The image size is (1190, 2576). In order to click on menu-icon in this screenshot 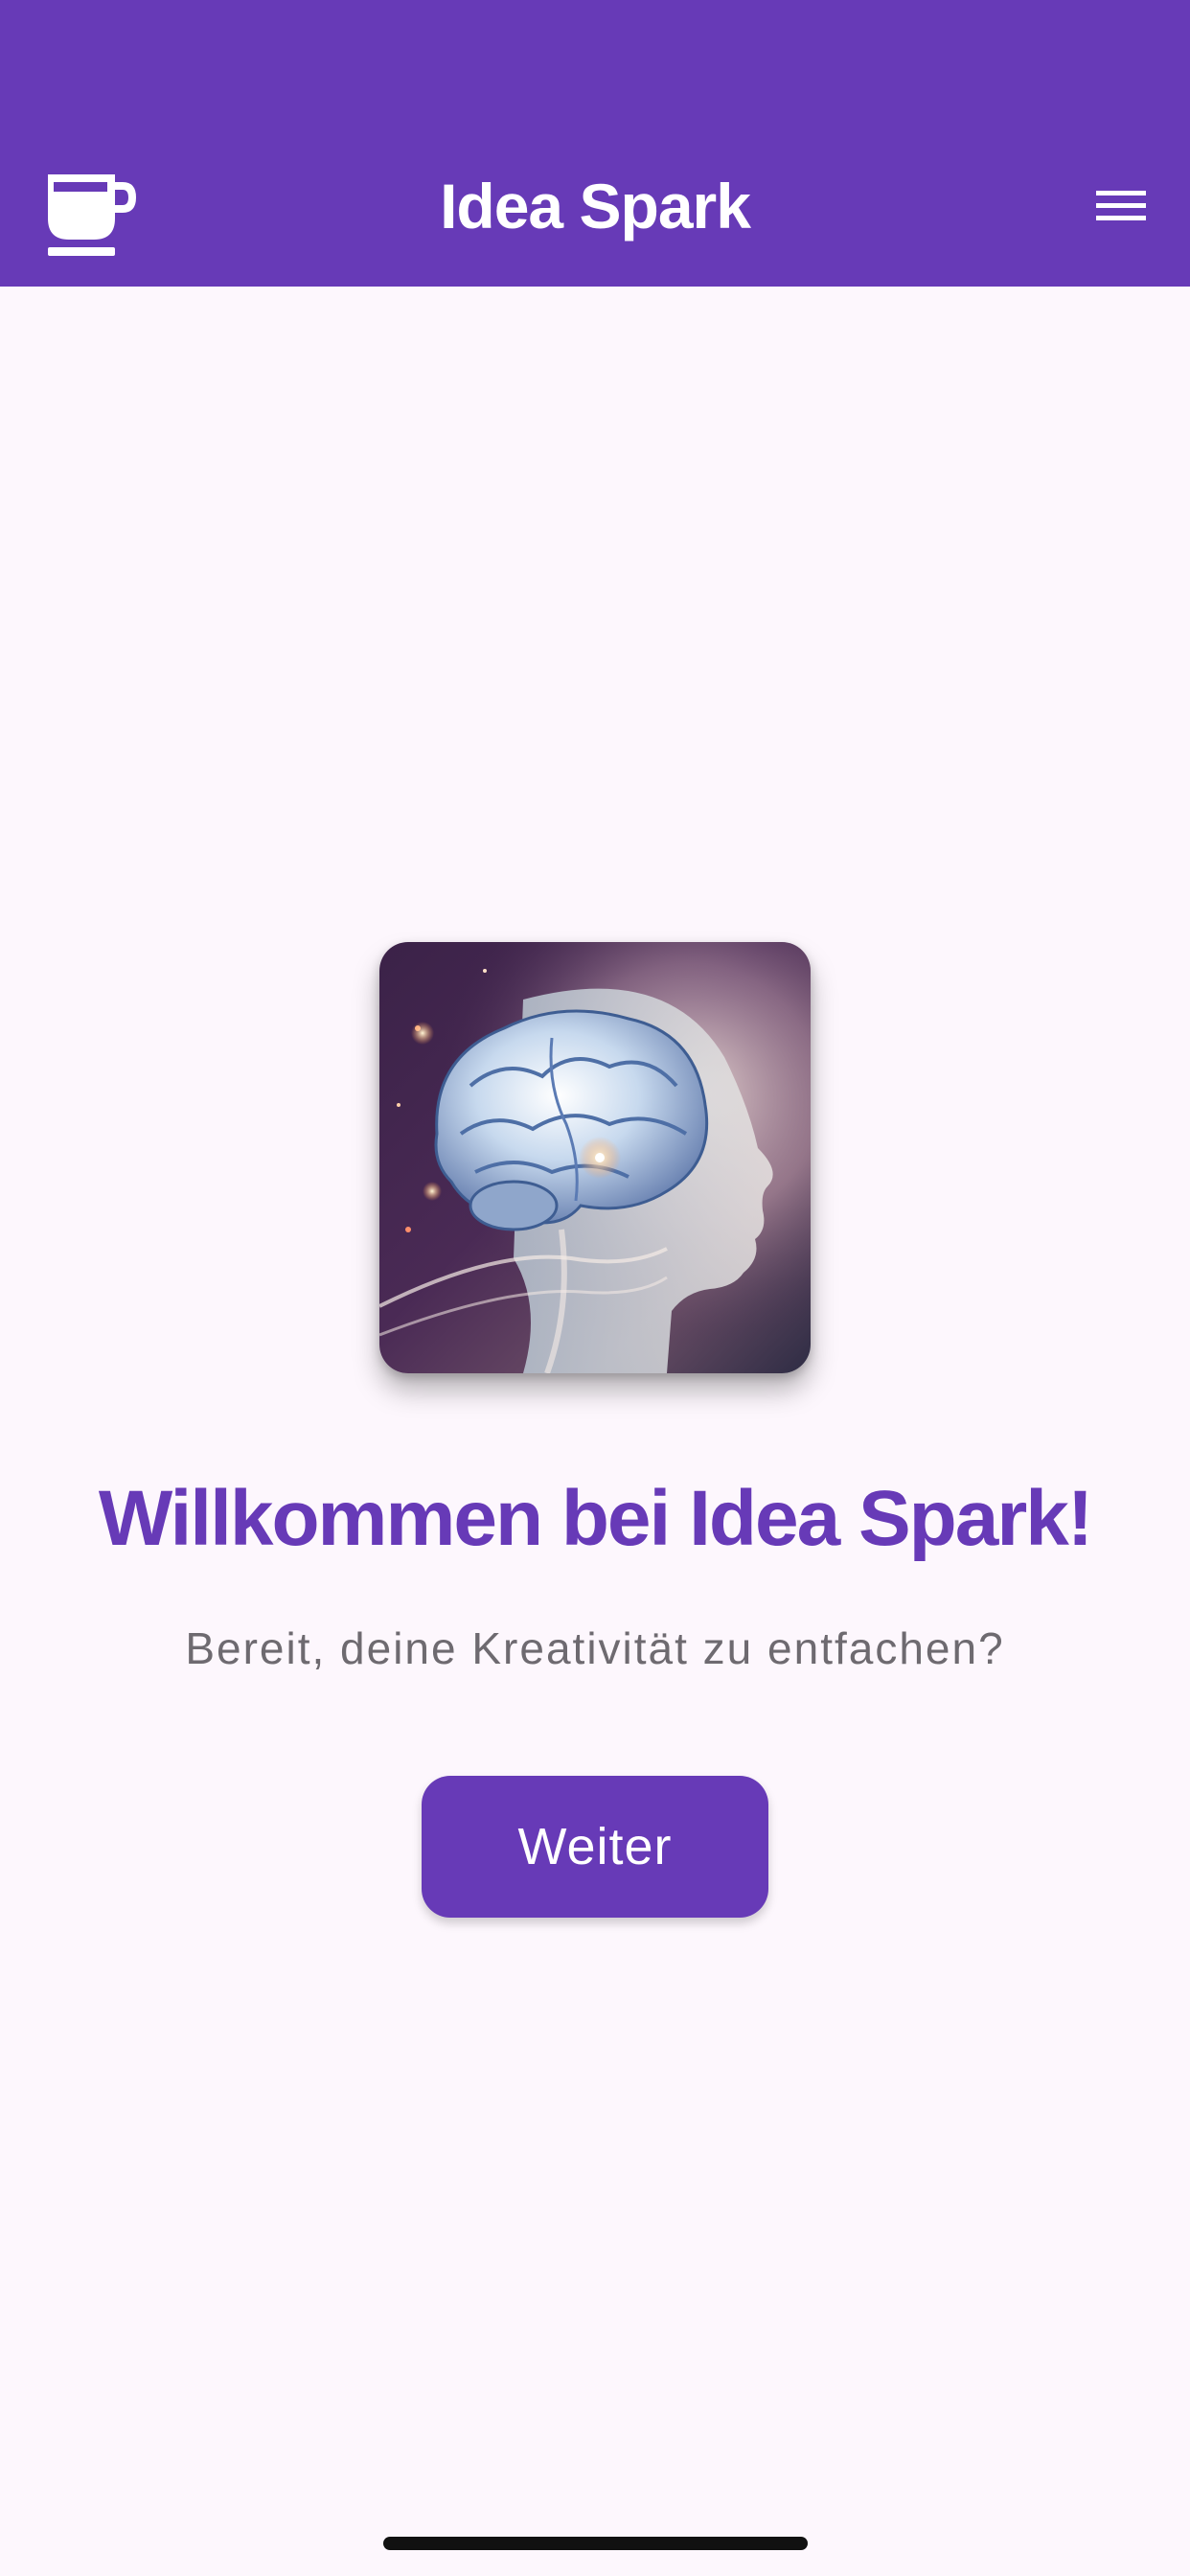, I will do `click(1121, 205)`.